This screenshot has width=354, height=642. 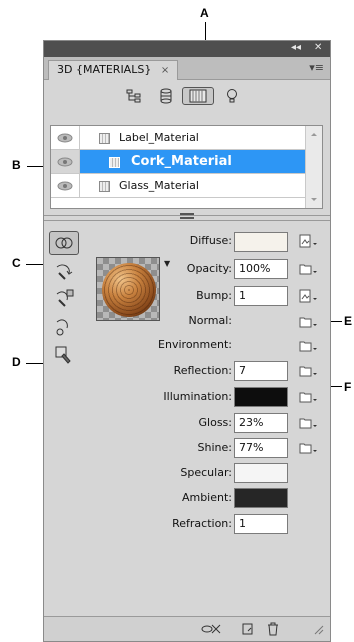 What do you see at coordinates (187, 68) in the screenshot?
I see `panel-tab-row: 3D {MATERIALS} × ▾≡` at bounding box center [187, 68].